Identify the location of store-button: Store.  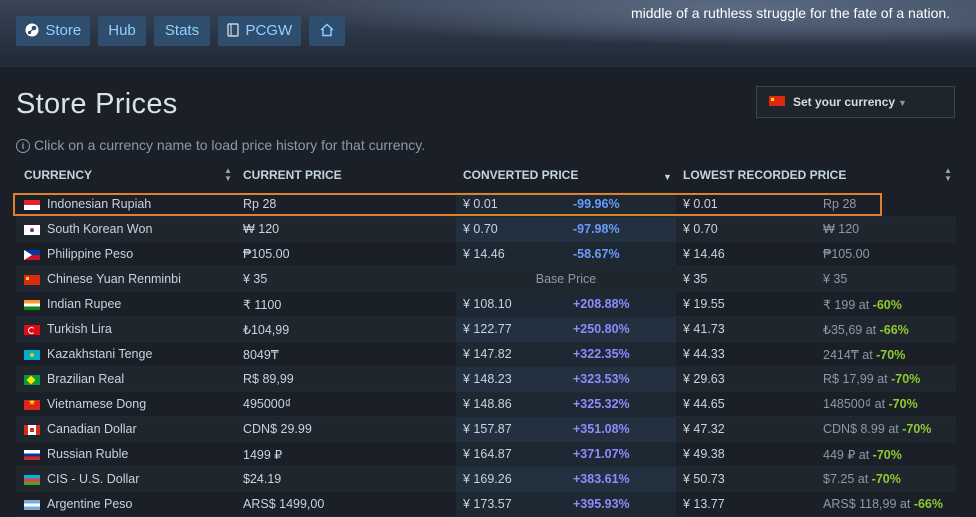
(53, 31).